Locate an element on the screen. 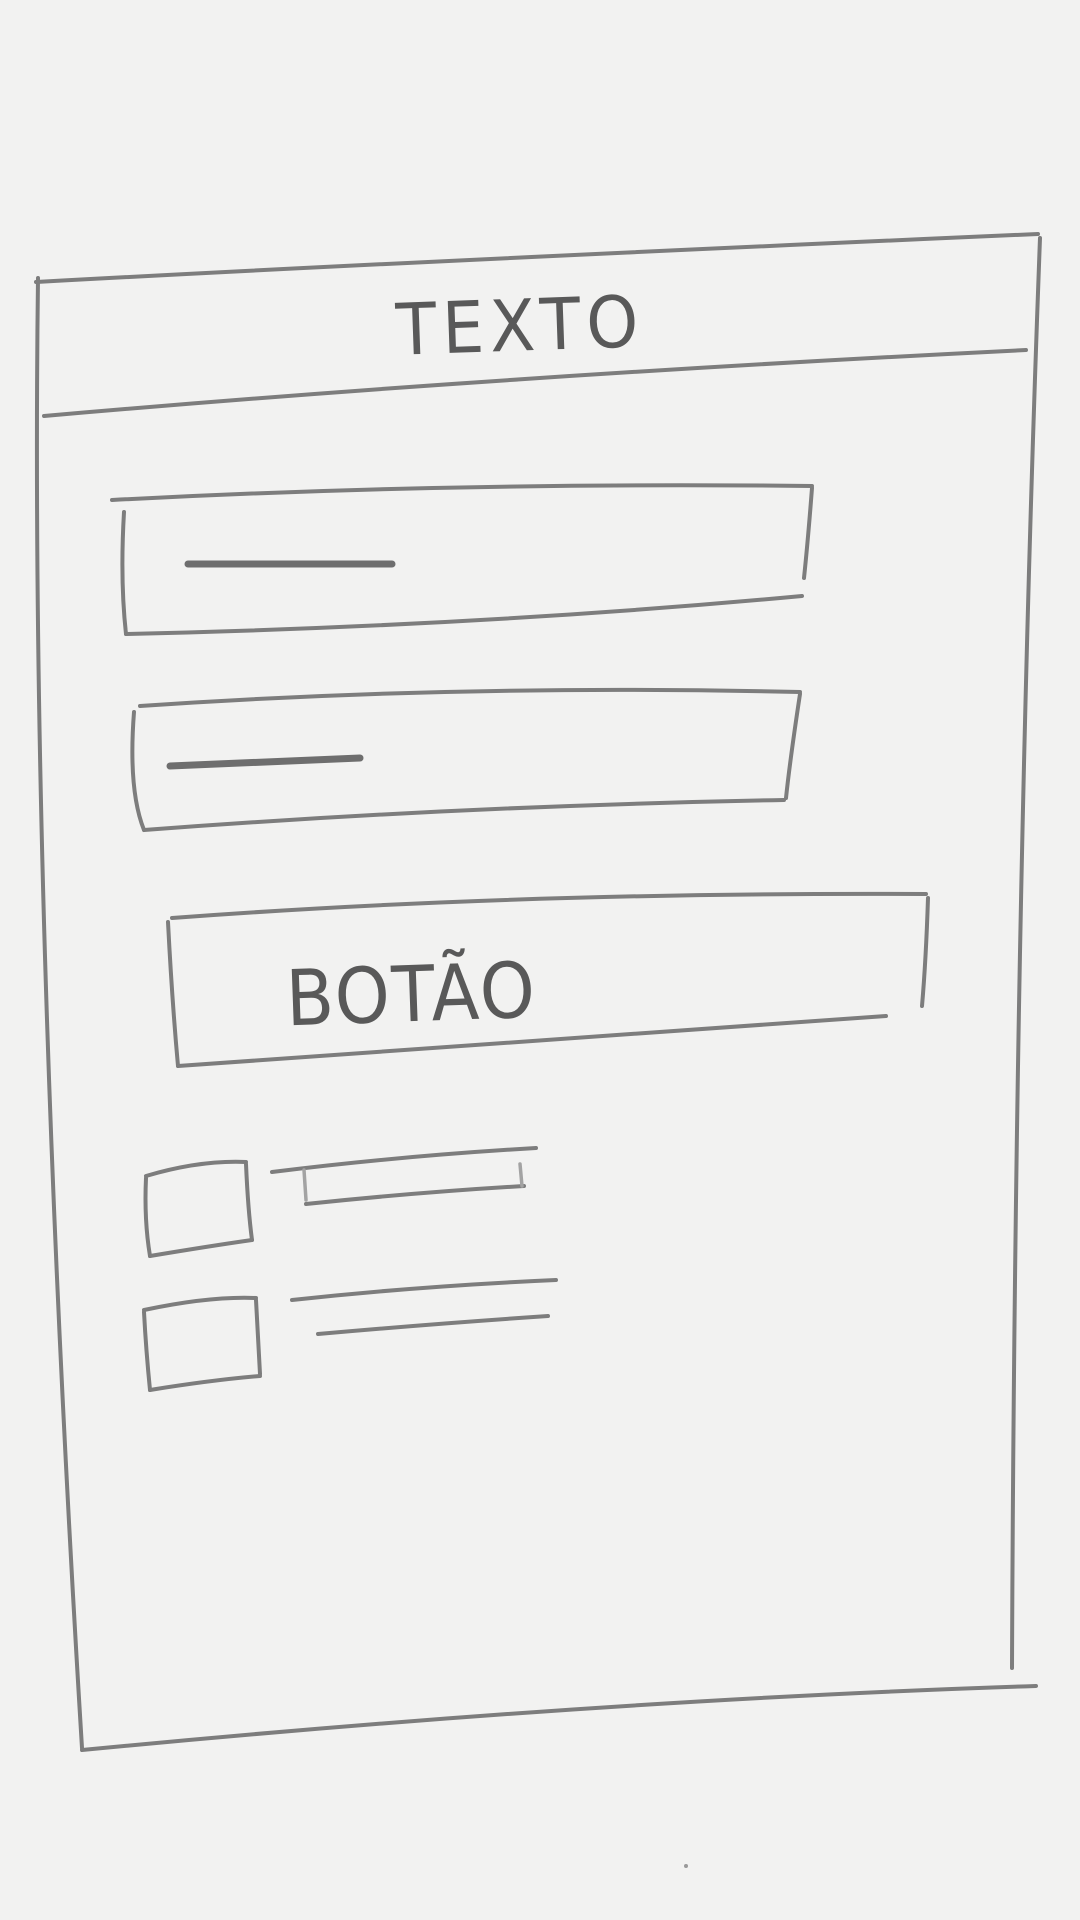 The height and width of the screenshot is (1920, 1080). header-title: TEXTO is located at coordinates (520, 326).